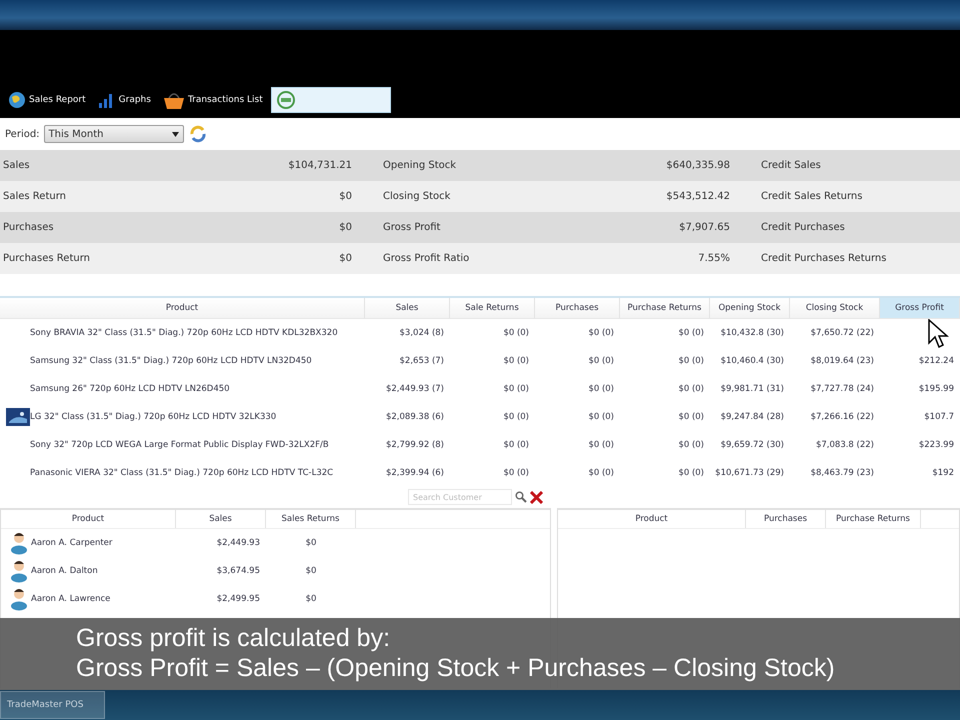 The width and height of the screenshot is (960, 720). What do you see at coordinates (421, 361) in the screenshot?
I see `table-cell-text: $2,653 (7)` at bounding box center [421, 361].